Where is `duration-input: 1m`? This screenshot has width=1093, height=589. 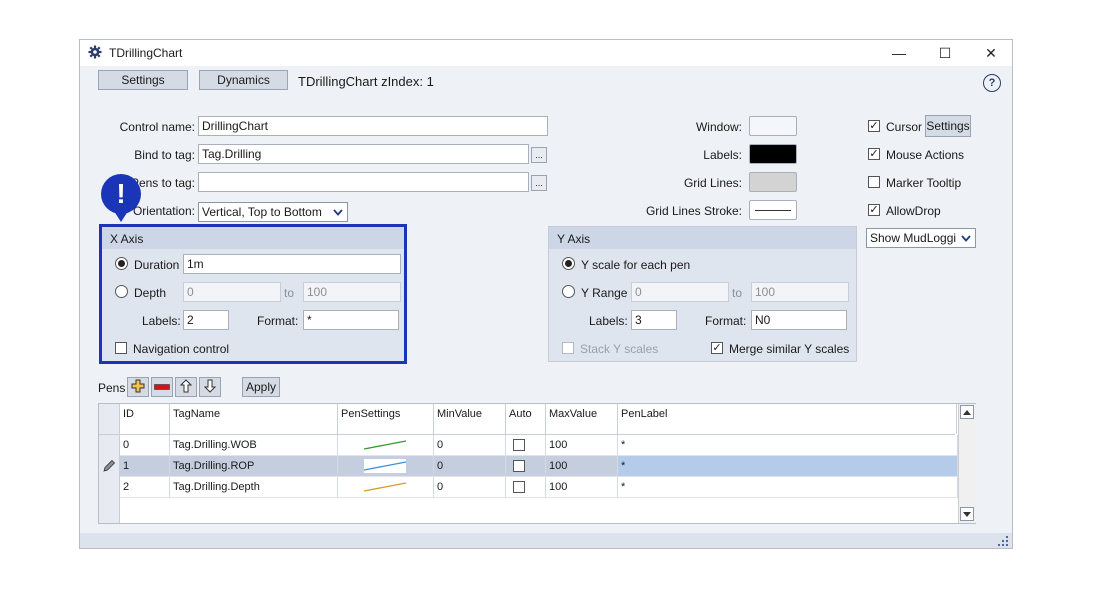
duration-input: 1m is located at coordinates (292, 264).